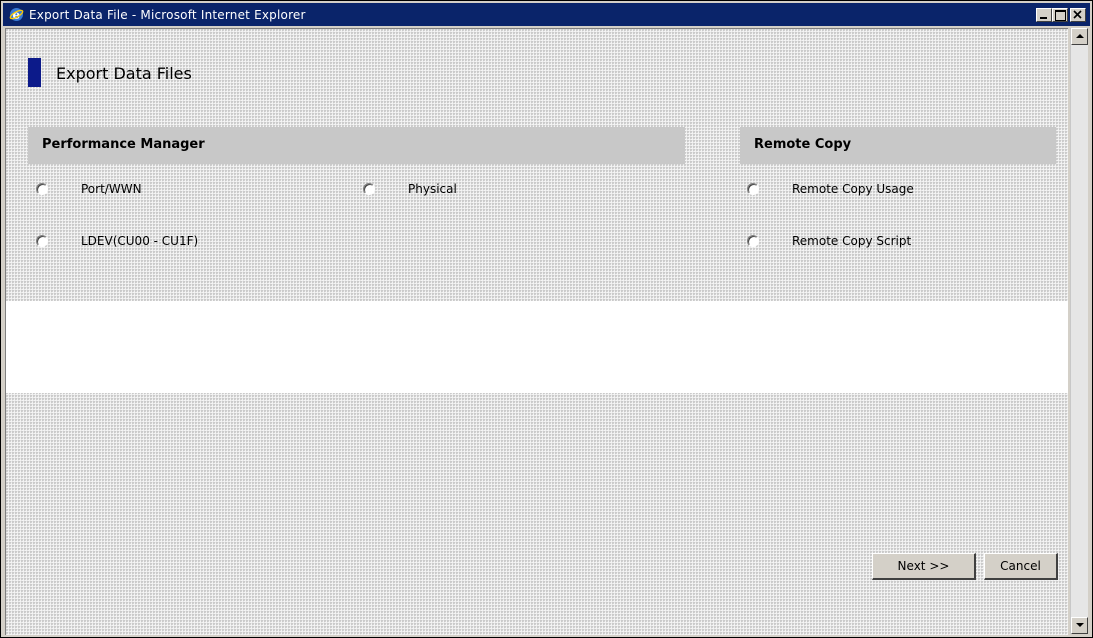 The image size is (1093, 638). I want to click on next-button: Next >>, so click(924, 566).